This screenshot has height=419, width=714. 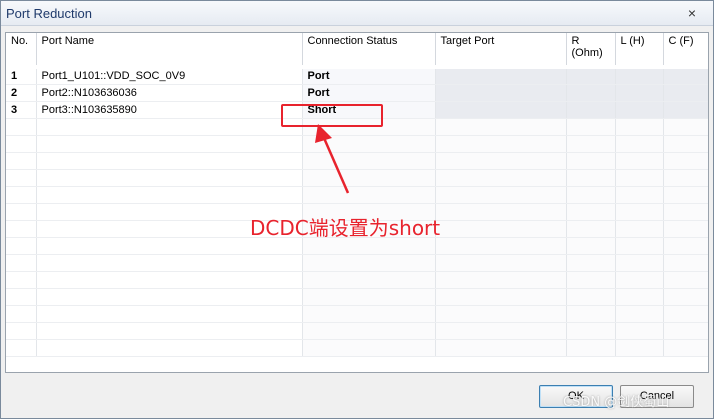 What do you see at coordinates (591, 50) in the screenshot?
I see `col-header-r: R (Ohm)` at bounding box center [591, 50].